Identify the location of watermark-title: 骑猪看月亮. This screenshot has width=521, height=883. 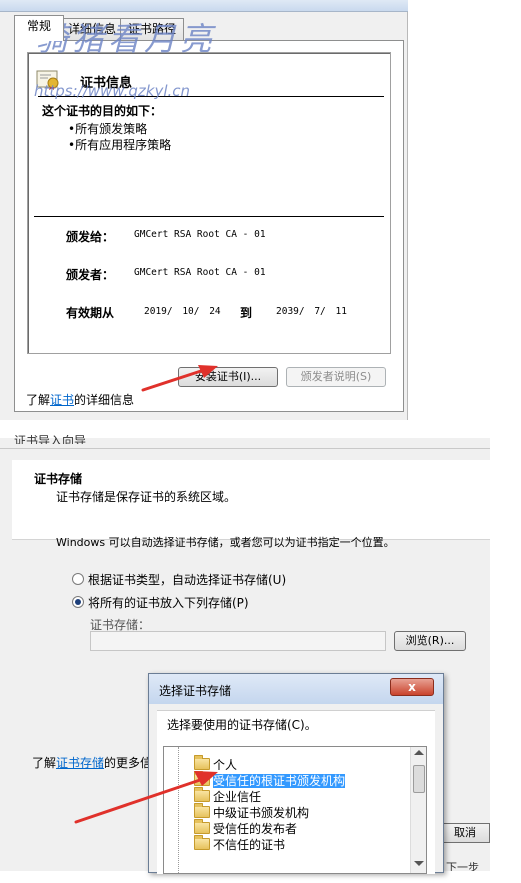
(126, 39).